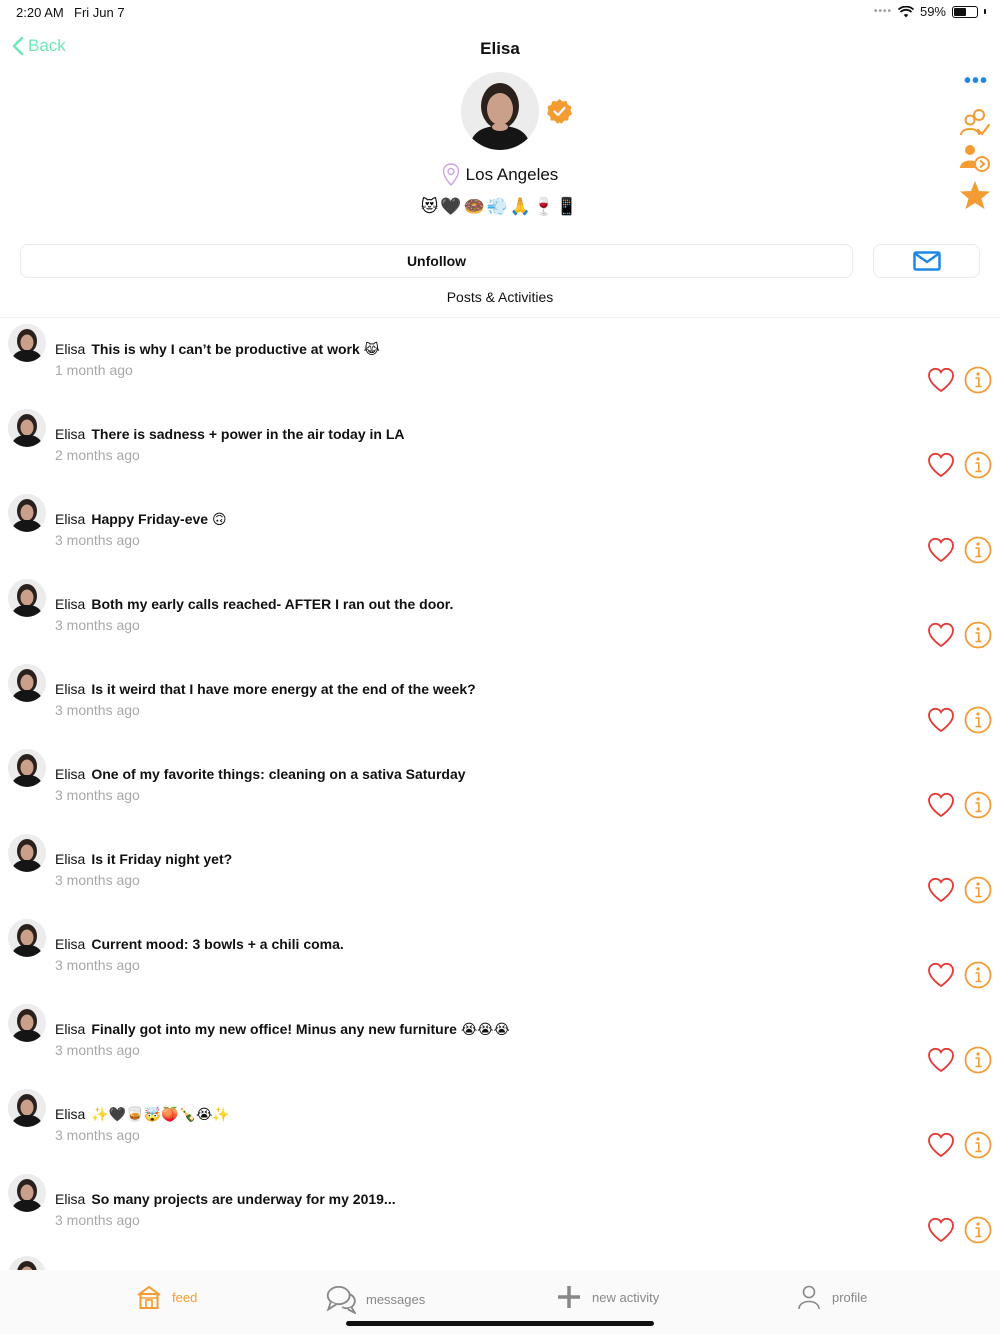 The height and width of the screenshot is (1334, 1000). Describe the element at coordinates (40, 12) in the screenshot. I see `status-time: 2:20 AM` at that location.